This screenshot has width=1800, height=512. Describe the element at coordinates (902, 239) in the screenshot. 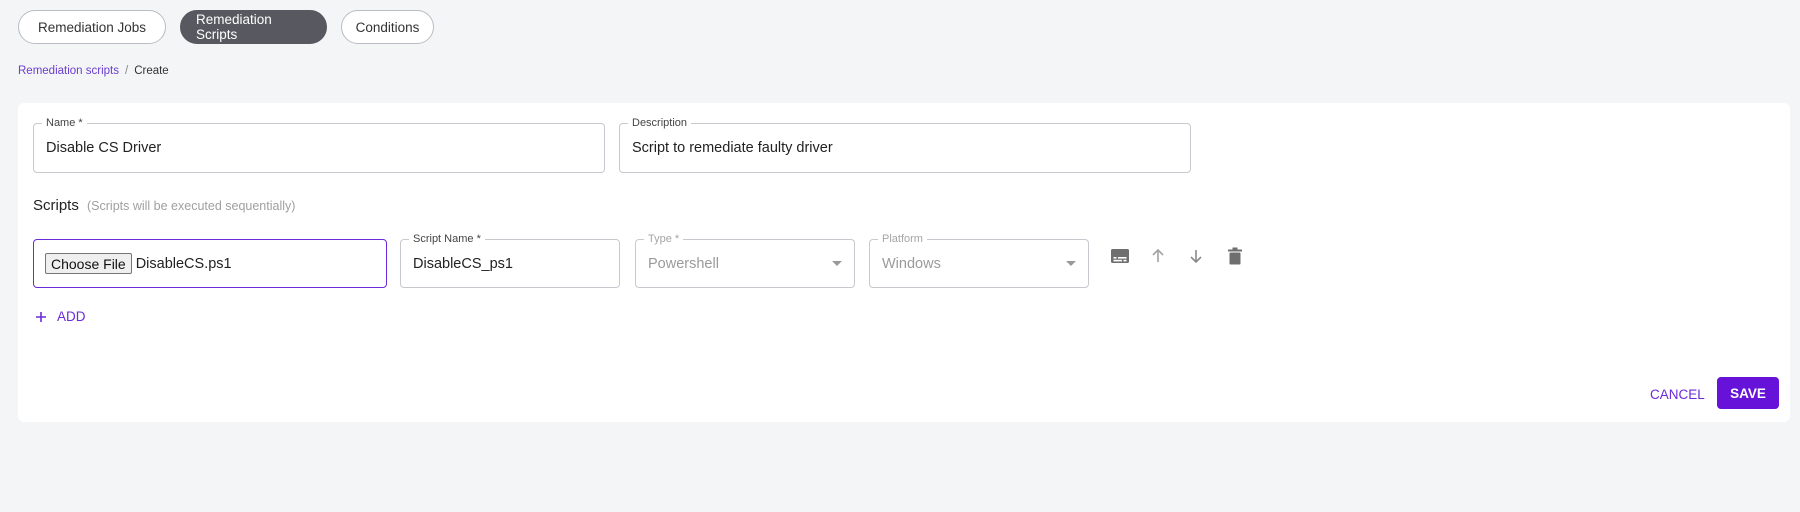

I see `platform-label: Platform` at that location.